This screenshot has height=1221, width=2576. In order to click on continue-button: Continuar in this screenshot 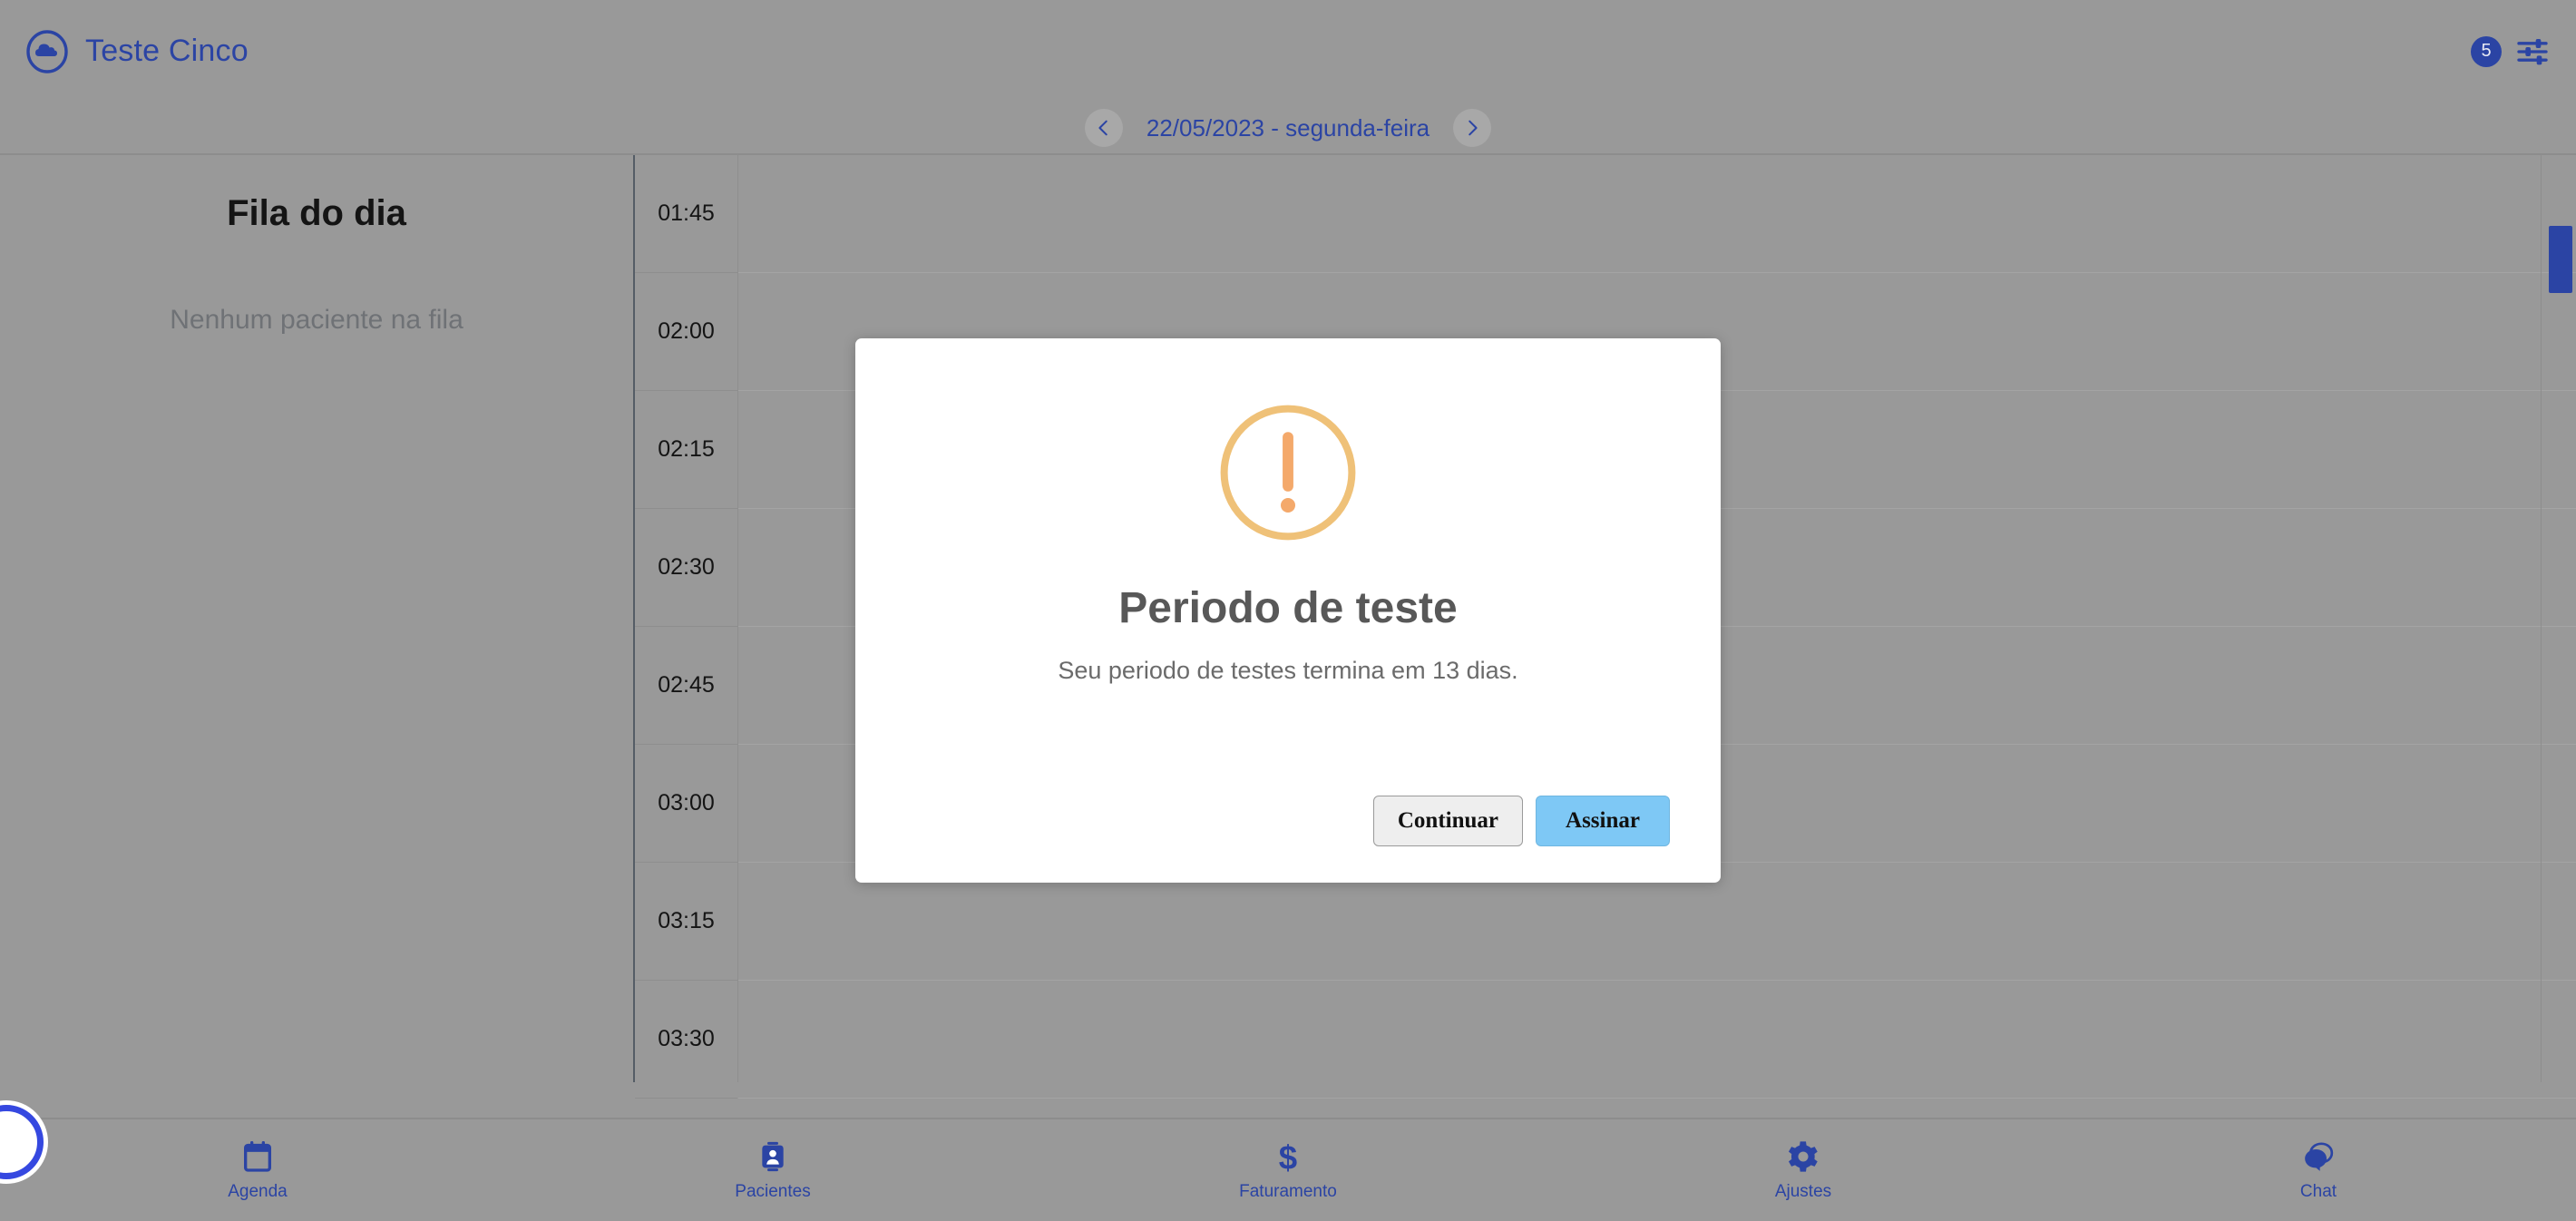, I will do `click(1447, 821)`.